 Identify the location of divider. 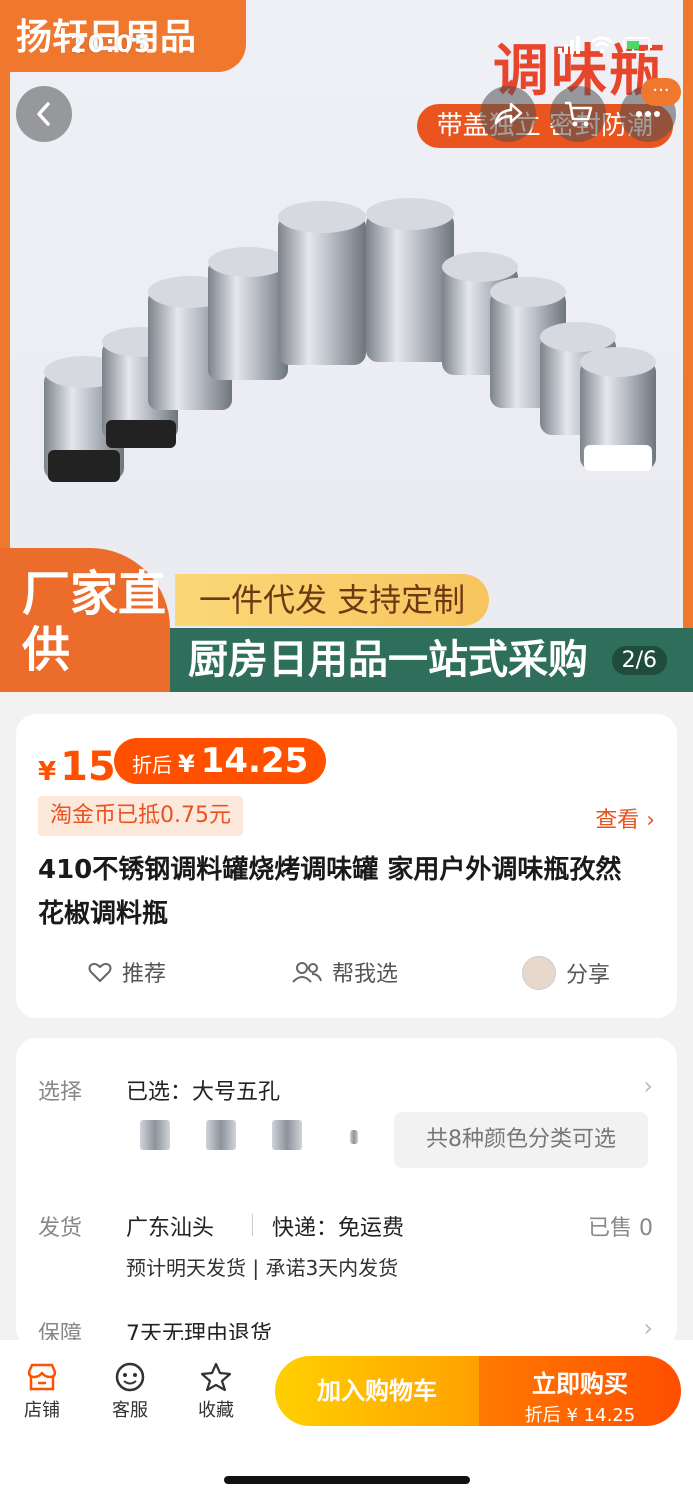
(252, 1225).